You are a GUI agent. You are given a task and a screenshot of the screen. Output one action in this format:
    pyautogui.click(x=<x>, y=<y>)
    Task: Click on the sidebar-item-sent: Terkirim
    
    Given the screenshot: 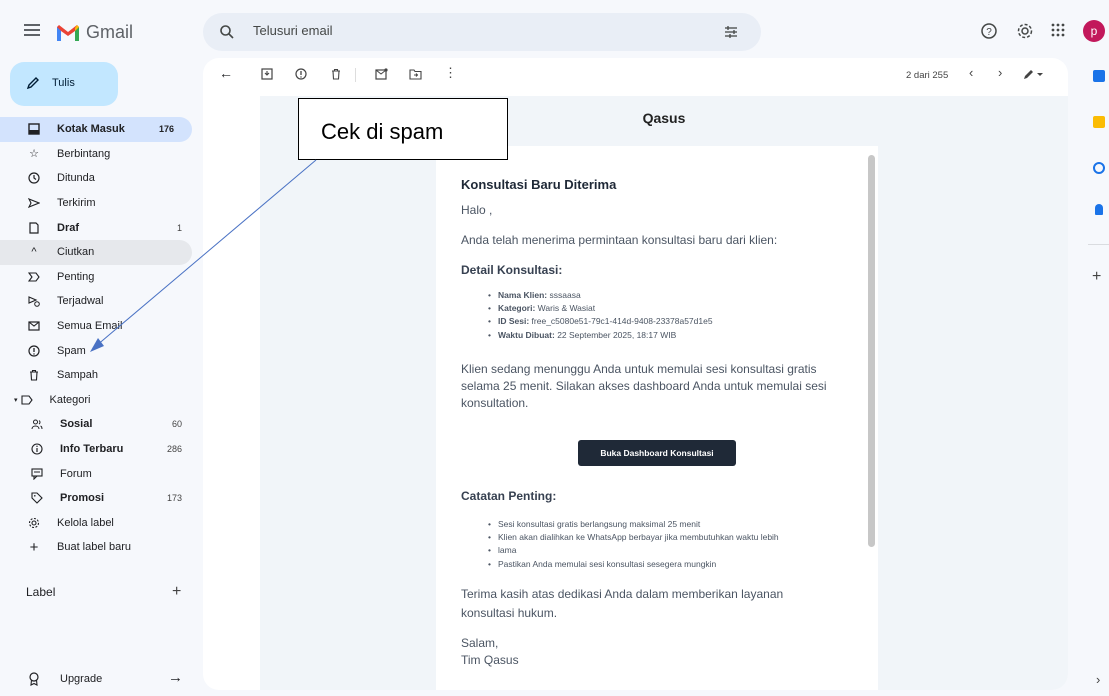 What is the action you would take?
    pyautogui.click(x=98, y=203)
    